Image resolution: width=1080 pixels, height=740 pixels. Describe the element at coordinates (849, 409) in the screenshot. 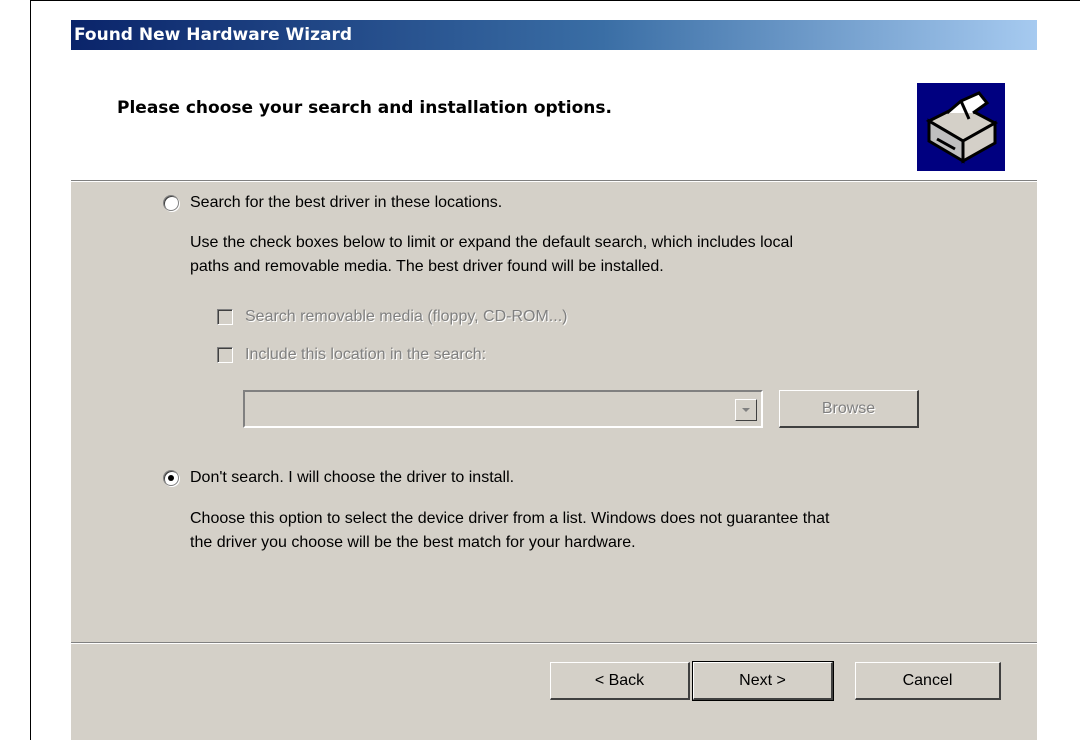

I see `browse-button: Browse` at that location.